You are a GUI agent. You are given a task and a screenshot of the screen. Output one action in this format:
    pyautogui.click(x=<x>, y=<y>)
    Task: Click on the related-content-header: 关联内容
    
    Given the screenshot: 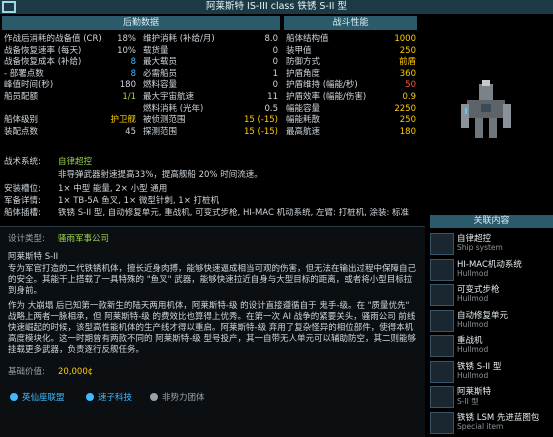 What is the action you would take?
    pyautogui.click(x=491, y=221)
    